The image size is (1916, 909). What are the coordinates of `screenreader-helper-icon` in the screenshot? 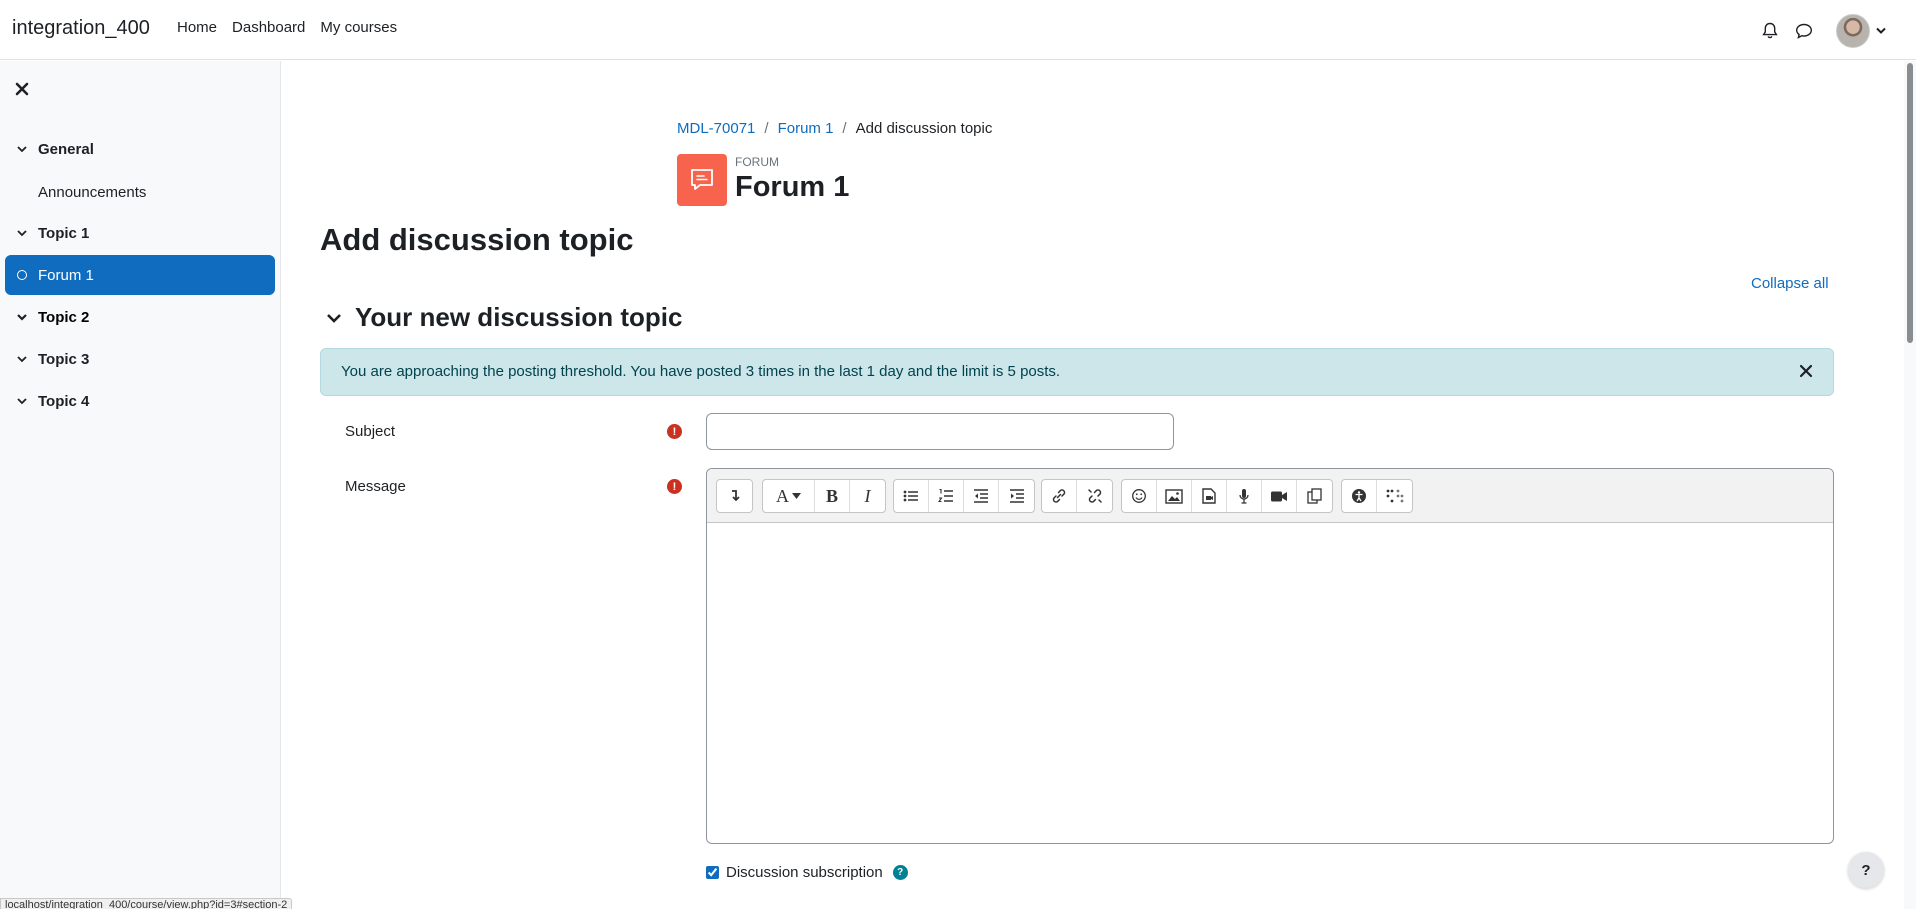 It's located at (1394, 496).